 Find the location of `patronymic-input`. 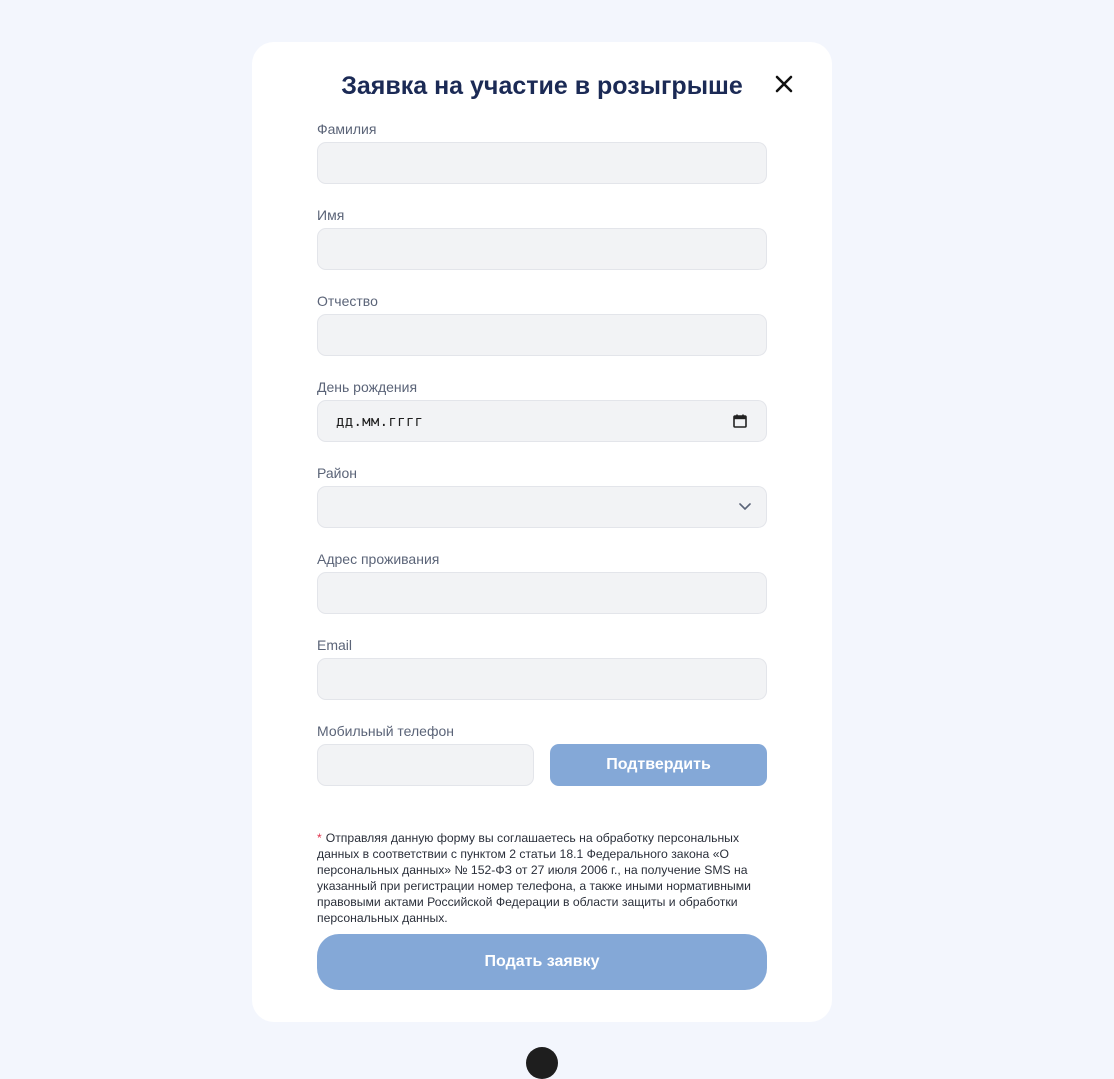

patronymic-input is located at coordinates (542, 335).